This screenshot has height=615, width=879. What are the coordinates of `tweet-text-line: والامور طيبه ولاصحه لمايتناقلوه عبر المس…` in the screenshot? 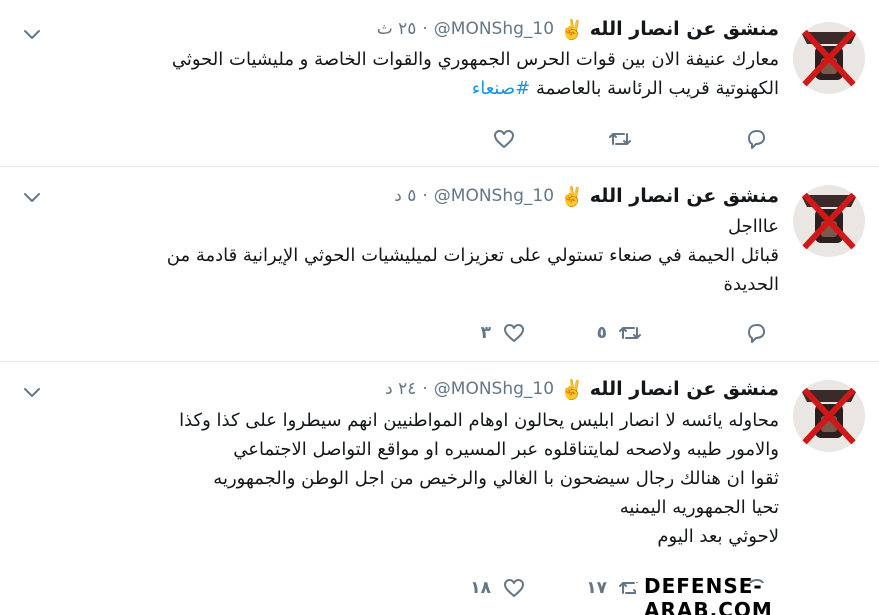 It's located at (506, 449).